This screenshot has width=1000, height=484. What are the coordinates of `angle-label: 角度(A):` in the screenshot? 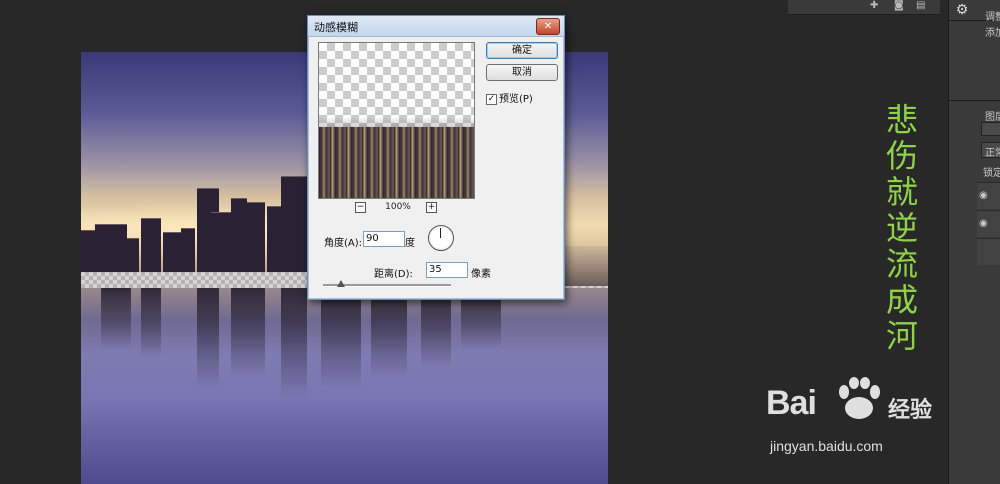 It's located at (343, 243).